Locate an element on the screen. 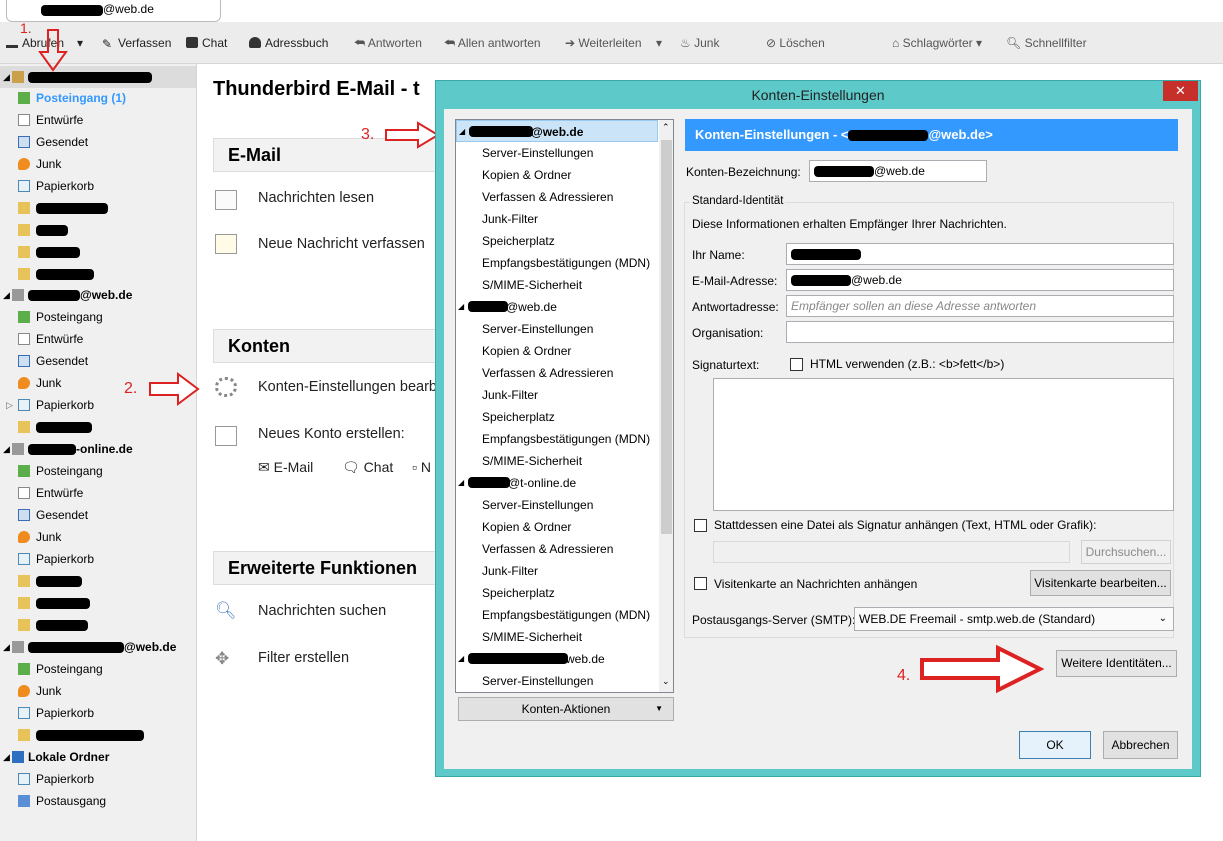 The image size is (1223, 841). name-field is located at coordinates (980, 254).